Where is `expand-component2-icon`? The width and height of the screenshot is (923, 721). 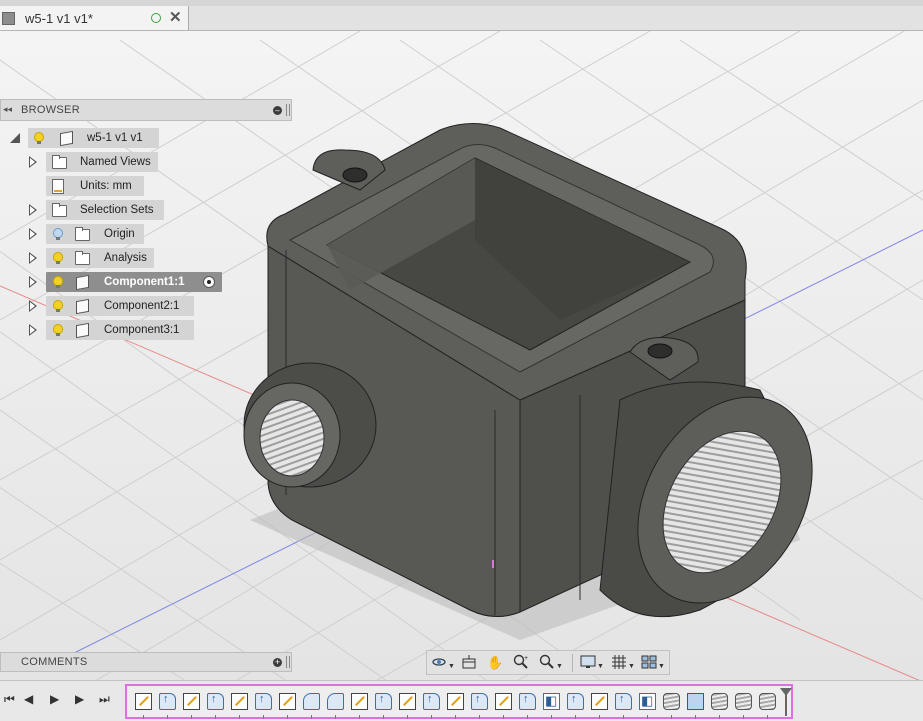 expand-component2-icon is located at coordinates (33, 306).